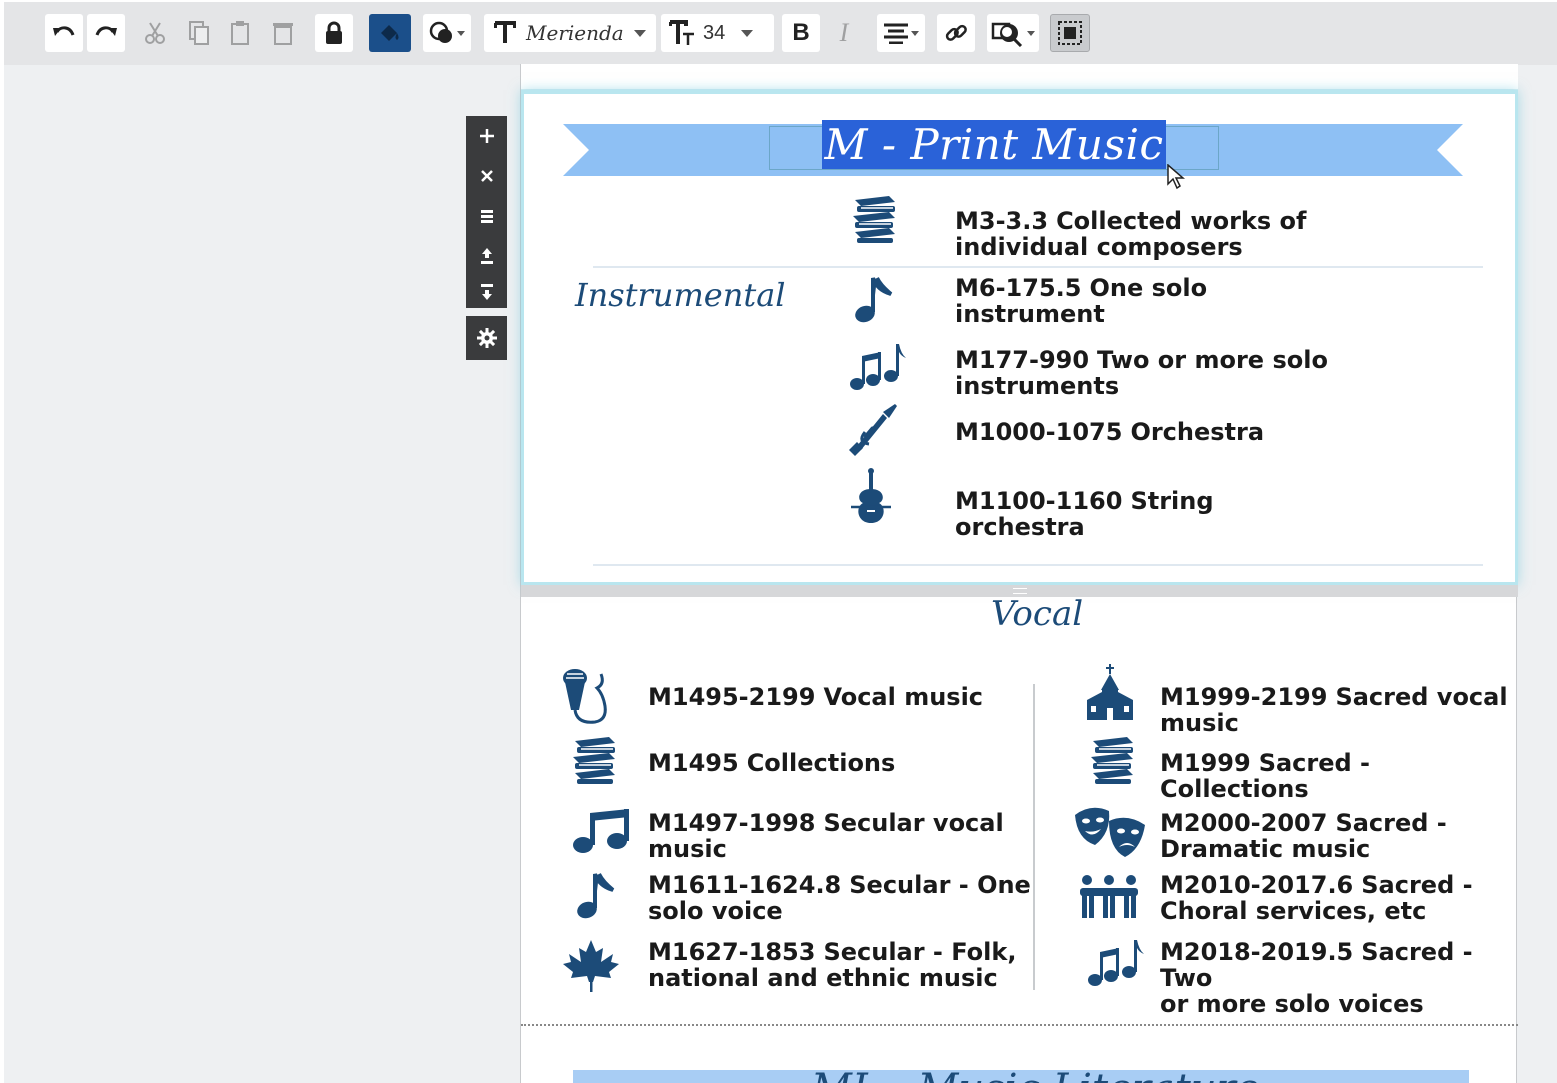 The height and width of the screenshot is (1083, 1557). I want to click on beamed-notes-icon, so click(601, 831).